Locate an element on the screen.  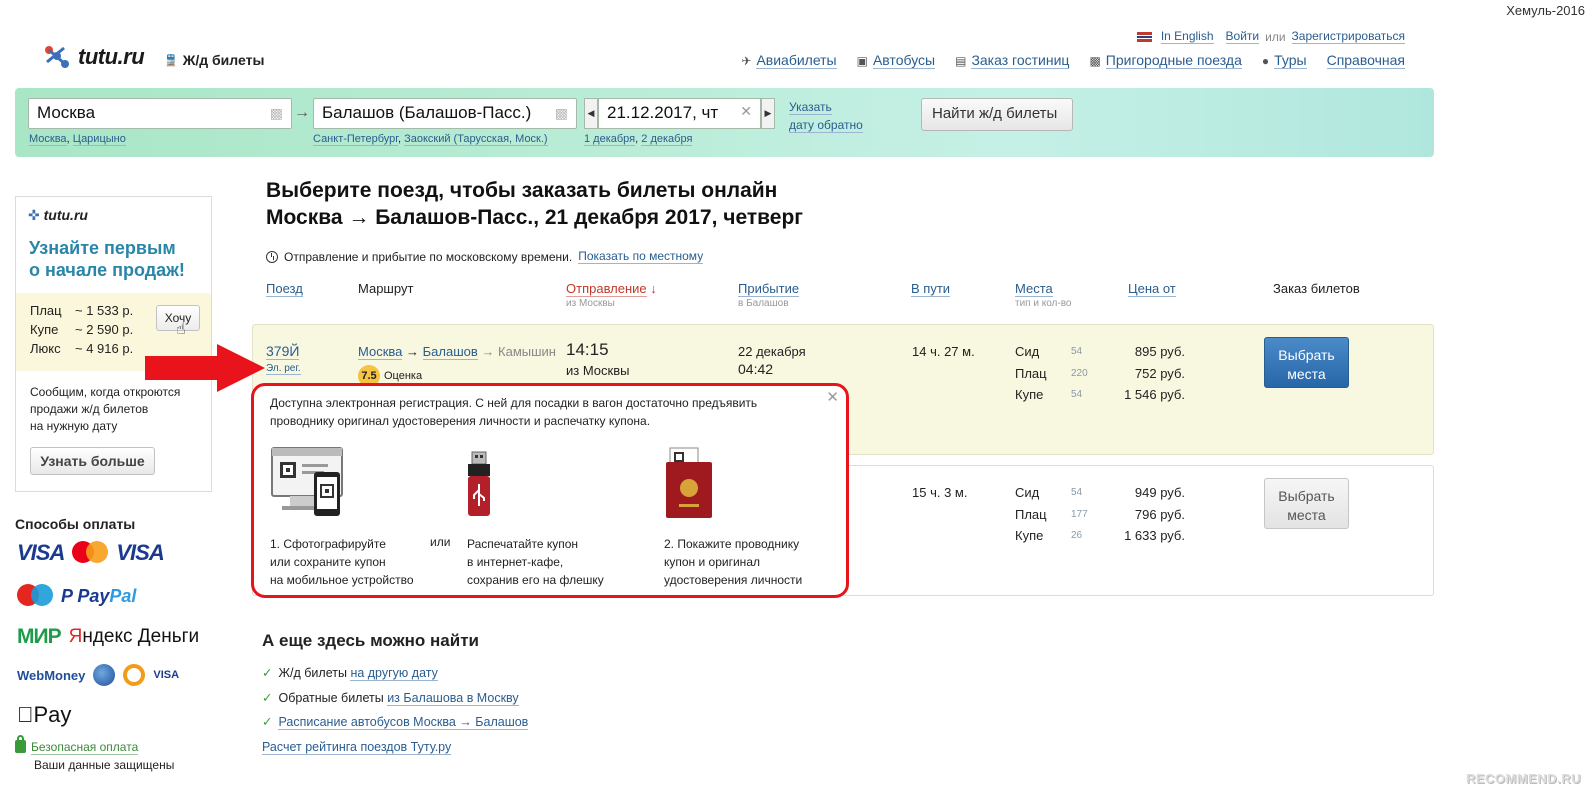
departure-time: 14:15 is located at coordinates (587, 349).